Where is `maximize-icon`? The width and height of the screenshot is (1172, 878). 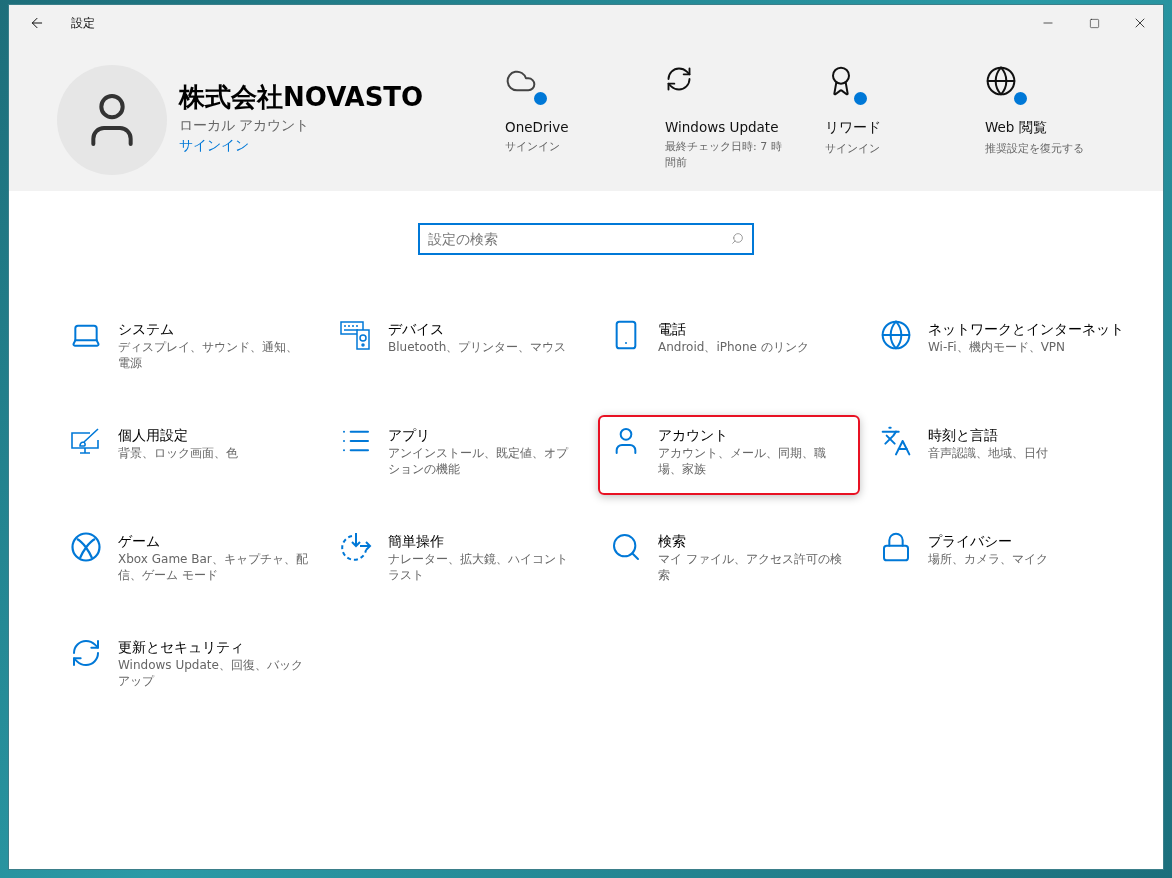 maximize-icon is located at coordinates (1094, 23).